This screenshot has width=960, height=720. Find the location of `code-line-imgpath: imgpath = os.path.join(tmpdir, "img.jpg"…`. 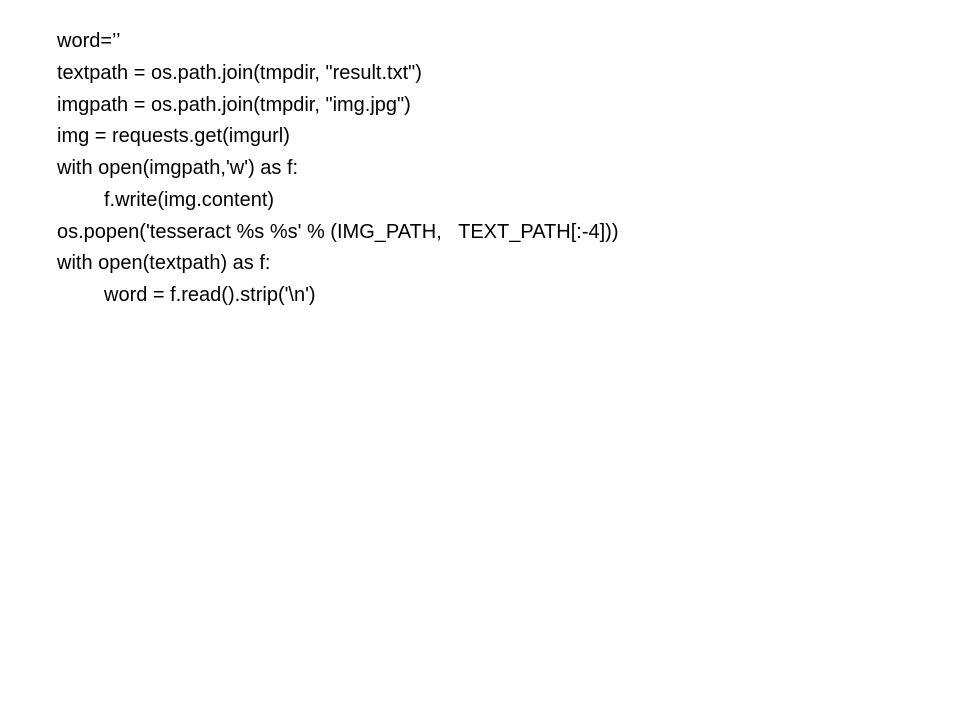

code-line-imgpath: imgpath = os.path.join(tmpdir, "img.jpg"… is located at coordinates (234, 104).